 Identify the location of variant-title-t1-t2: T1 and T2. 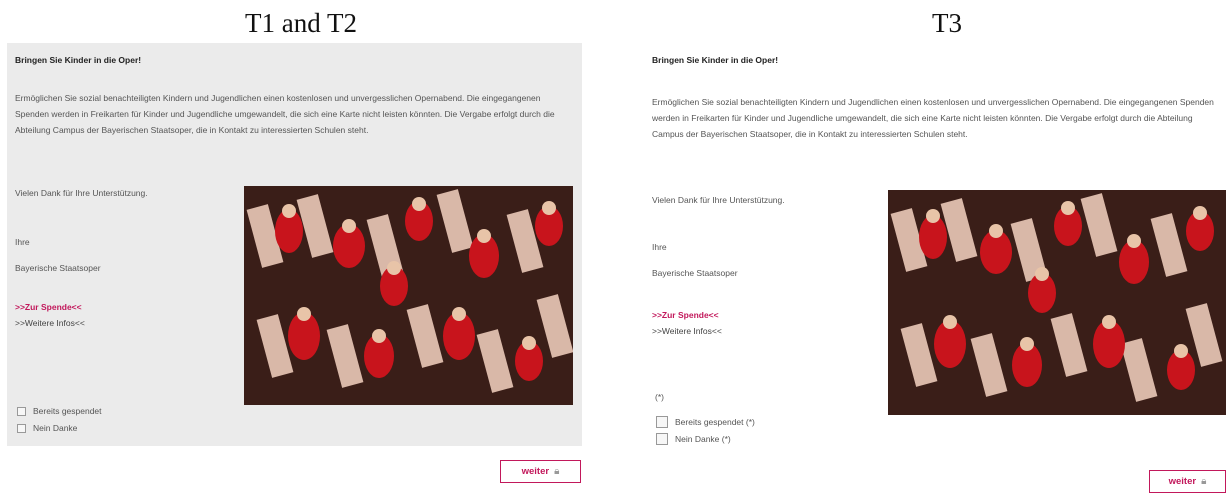
(301, 23).